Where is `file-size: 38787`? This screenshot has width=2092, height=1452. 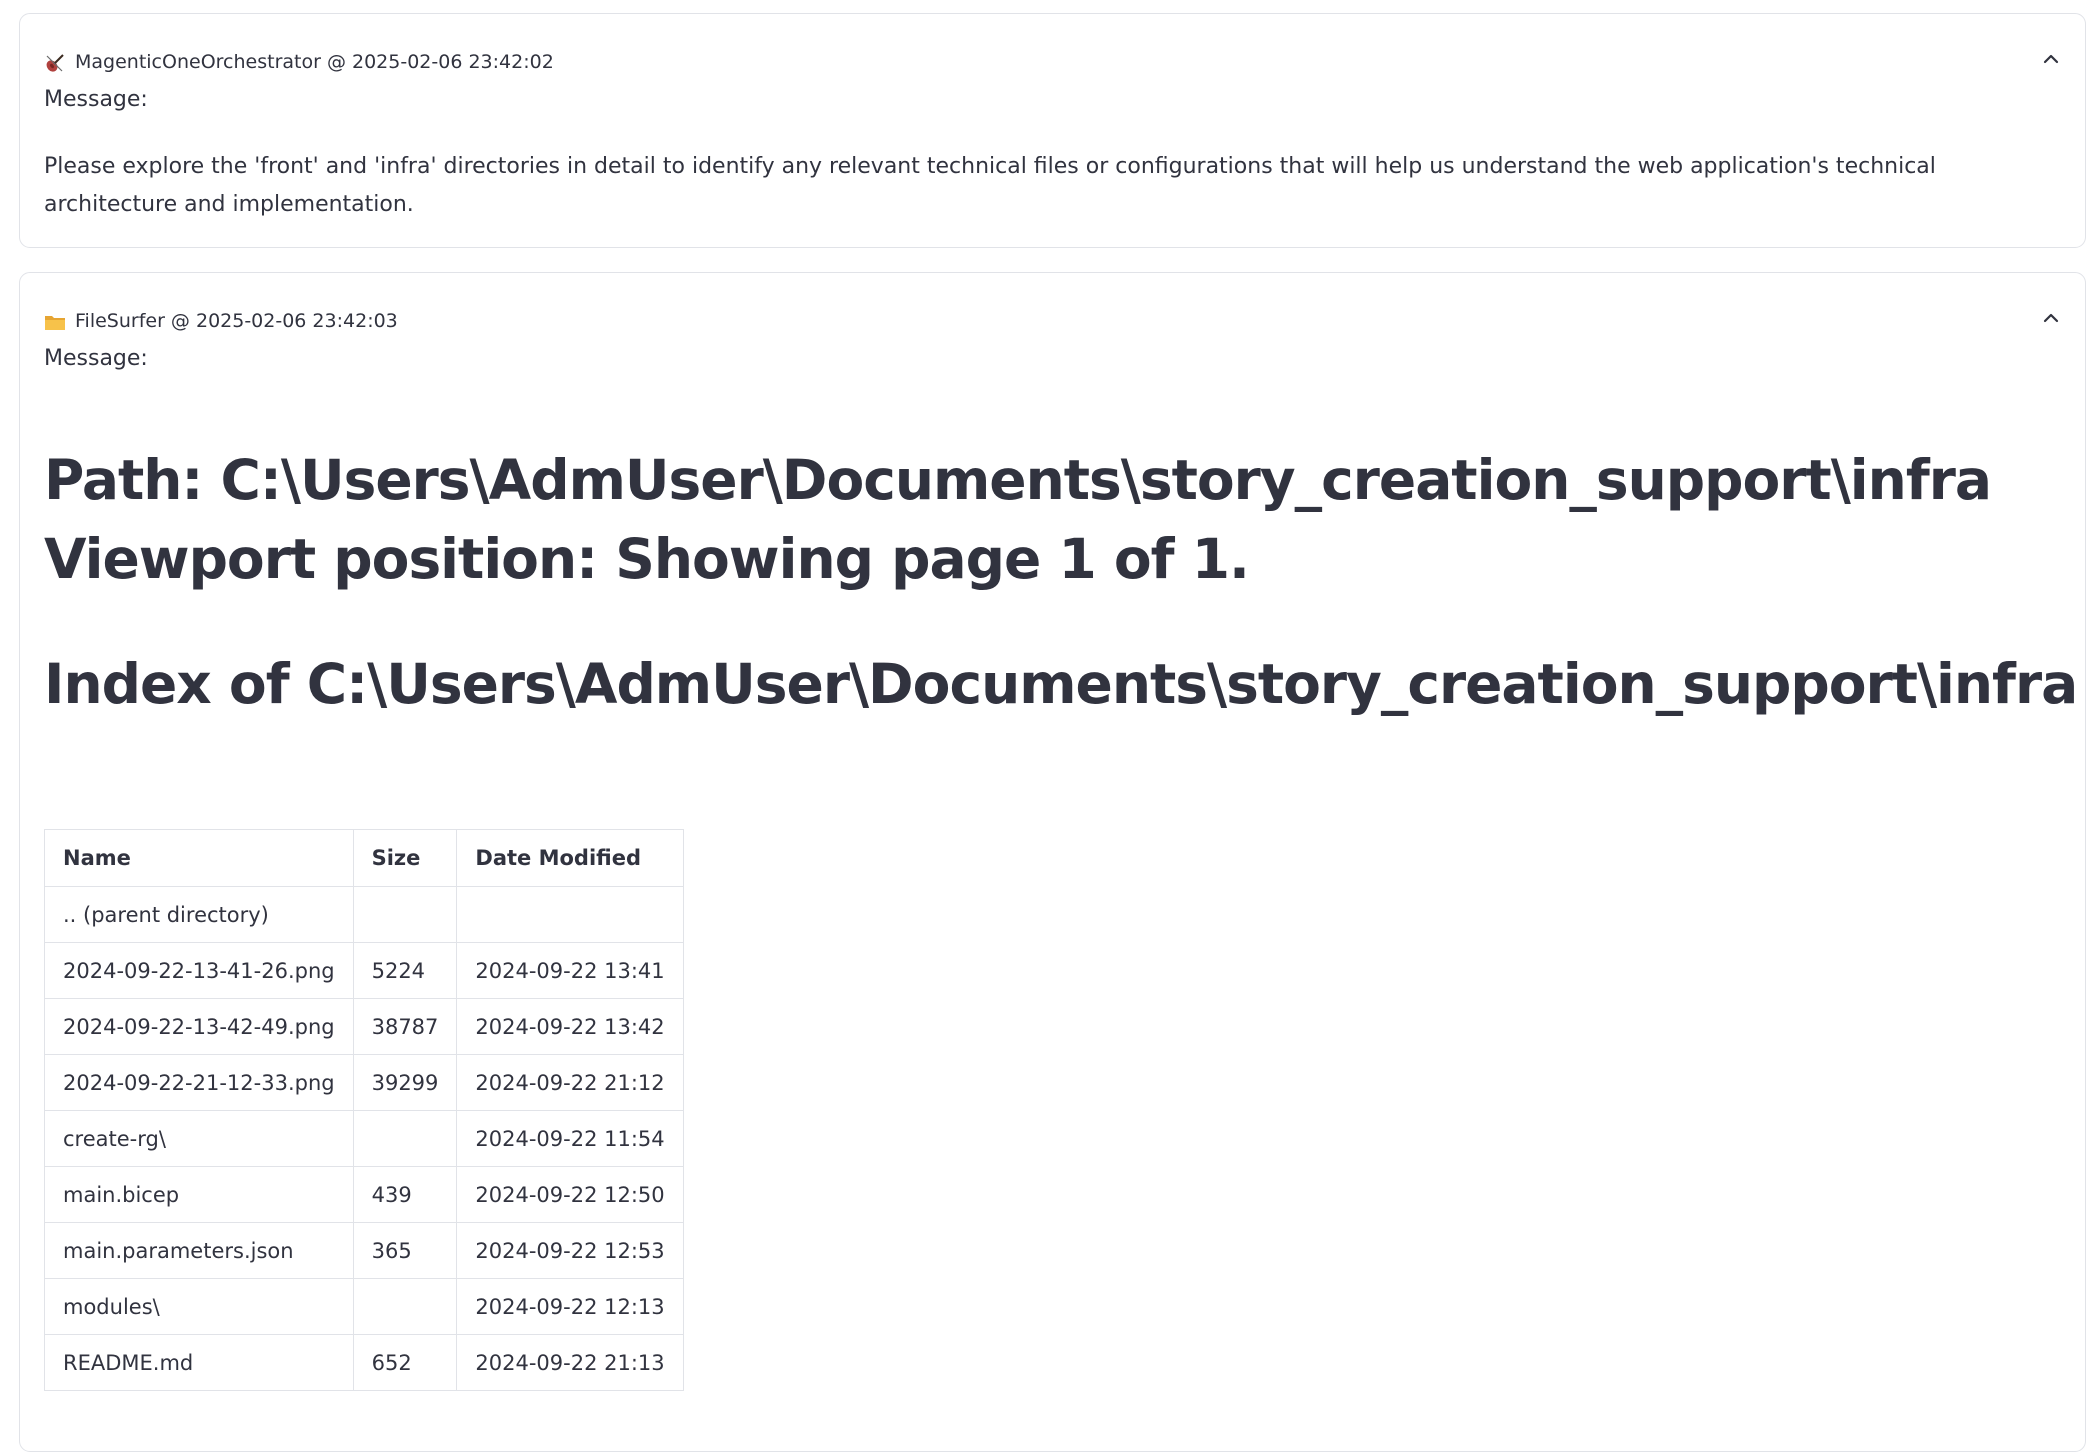 file-size: 38787 is located at coordinates (405, 1026).